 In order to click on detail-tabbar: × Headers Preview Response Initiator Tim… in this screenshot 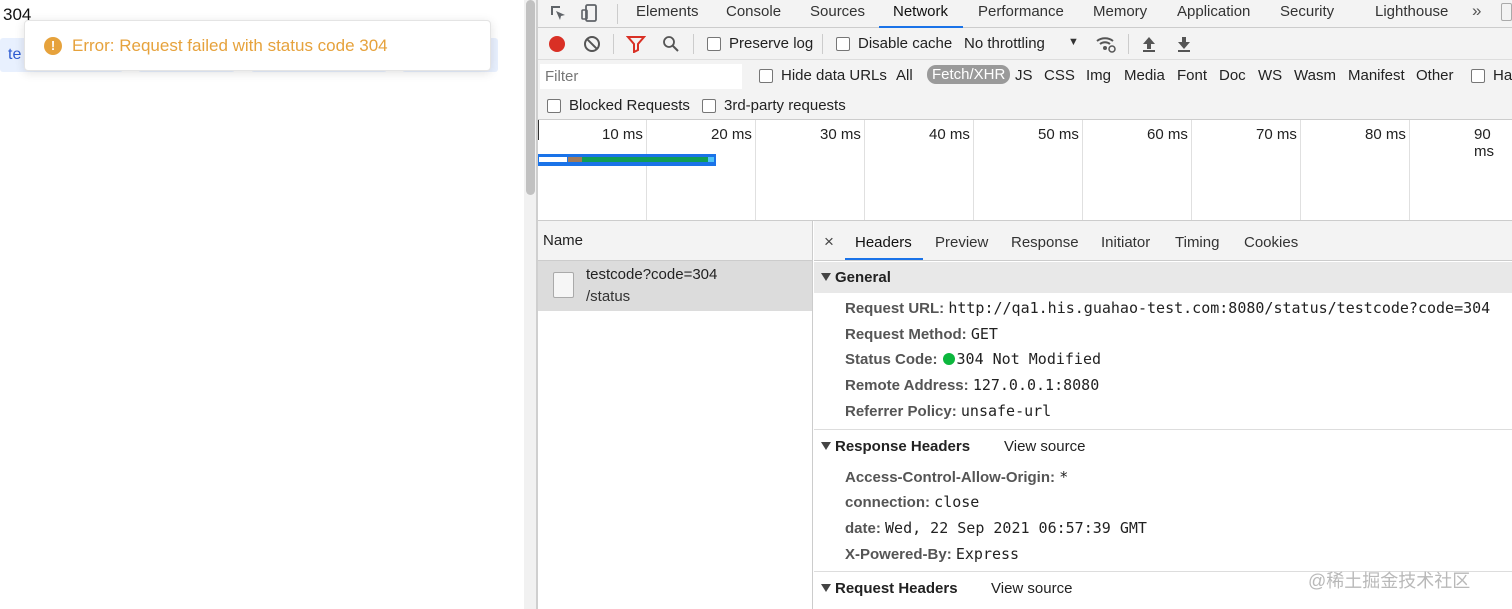, I will do `click(1163, 241)`.